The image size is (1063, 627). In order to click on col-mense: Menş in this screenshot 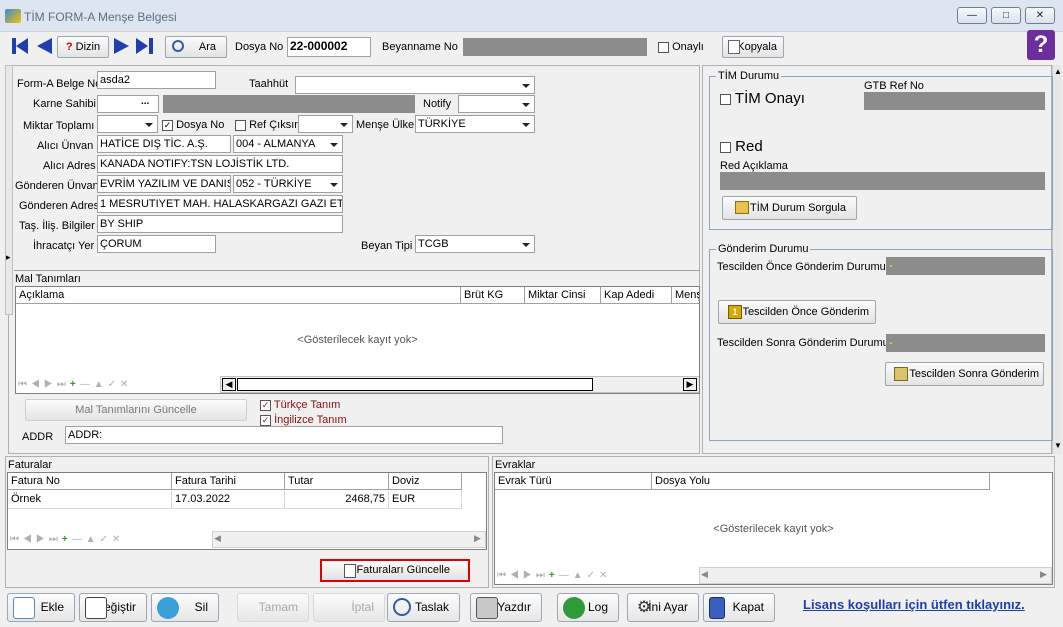, I will do `click(685, 295)`.